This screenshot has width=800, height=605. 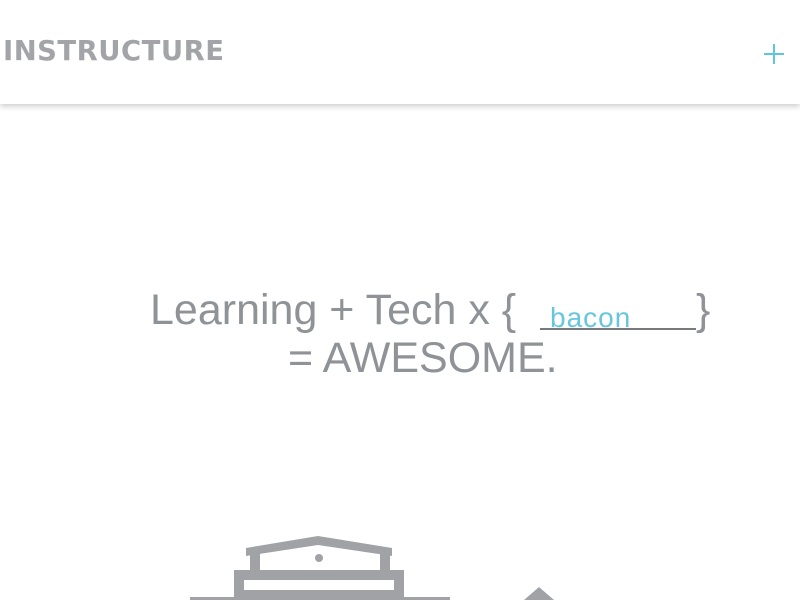 What do you see at coordinates (372, 568) in the screenshot?
I see `school-building-icon` at bounding box center [372, 568].